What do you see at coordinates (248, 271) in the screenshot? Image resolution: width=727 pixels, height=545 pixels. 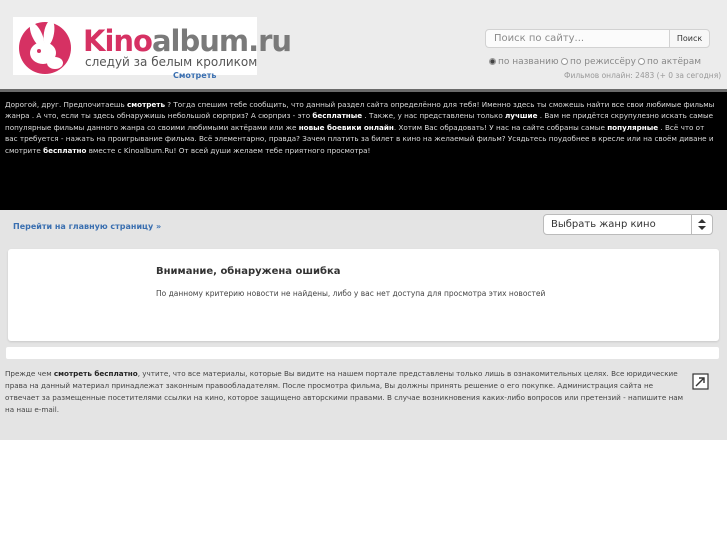 I see `error-title: Внимание, обнаружена ошибка` at bounding box center [248, 271].